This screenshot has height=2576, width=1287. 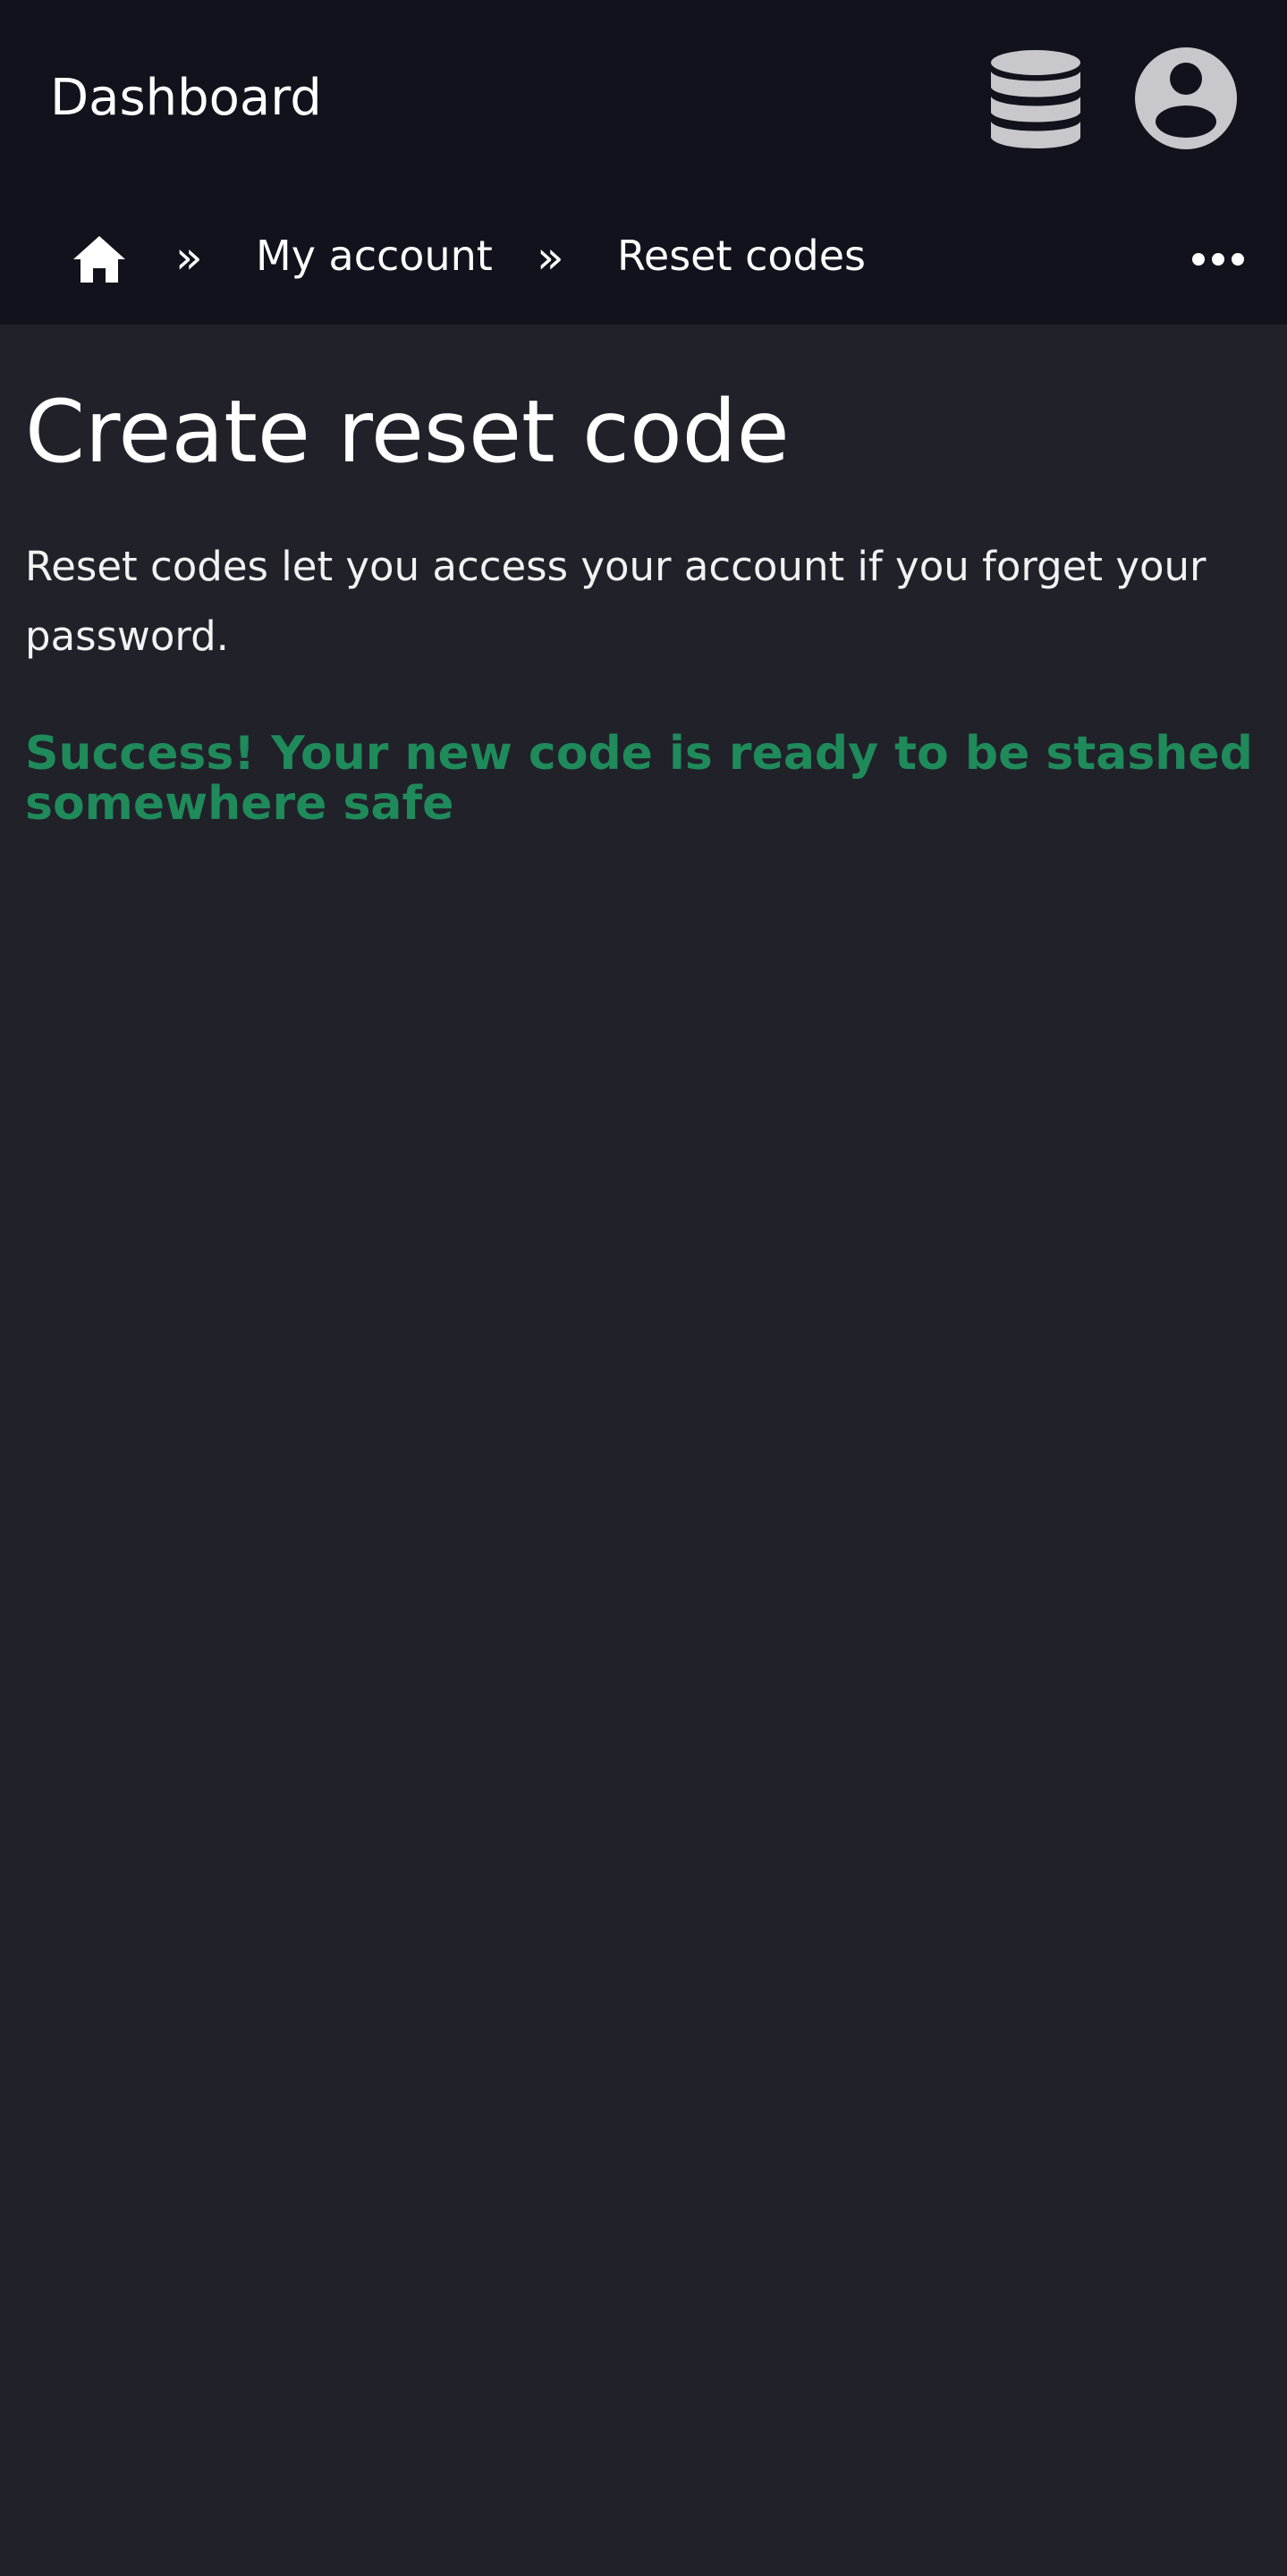 I want to click on database-icon, so click(x=1035, y=100).